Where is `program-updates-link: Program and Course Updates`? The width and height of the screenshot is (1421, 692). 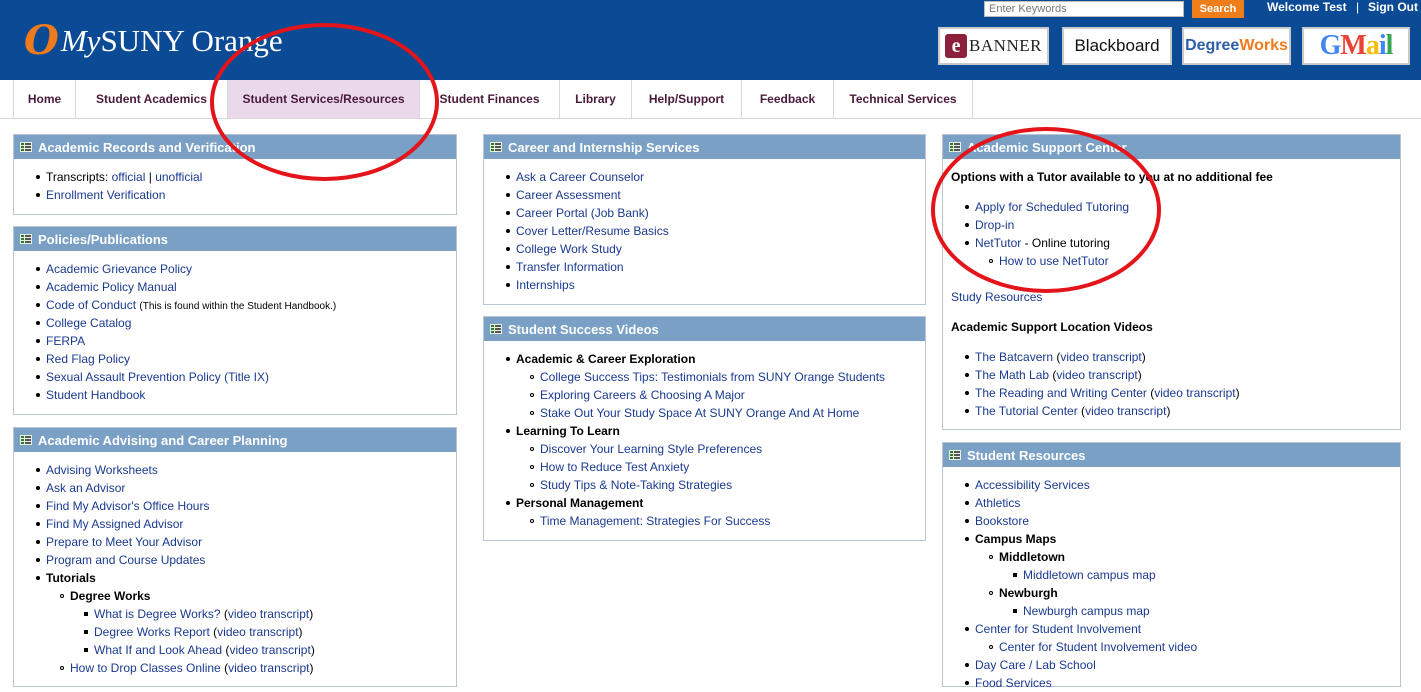
program-updates-link: Program and Course Updates is located at coordinates (125, 560).